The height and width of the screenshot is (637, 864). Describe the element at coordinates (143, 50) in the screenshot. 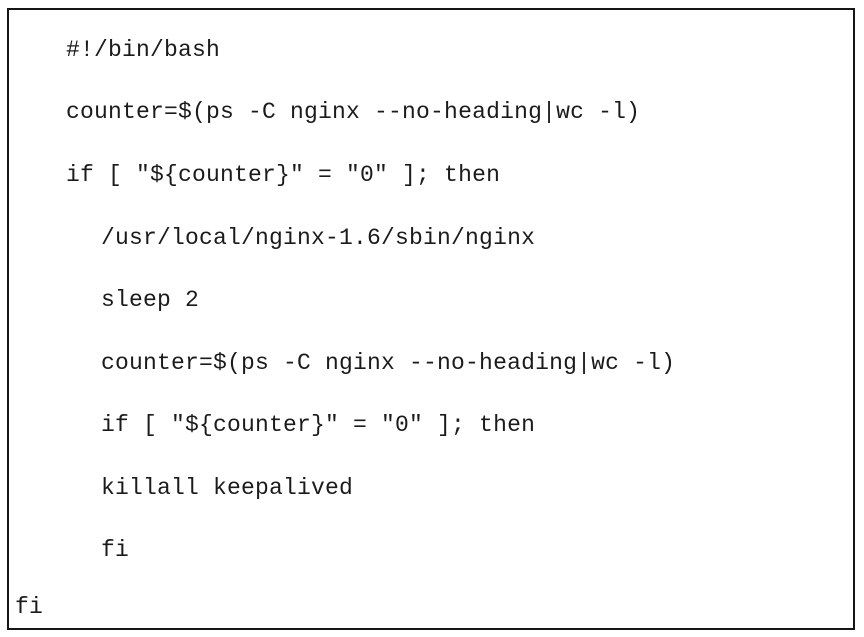

I see `code-line: #!/bin/bash` at that location.